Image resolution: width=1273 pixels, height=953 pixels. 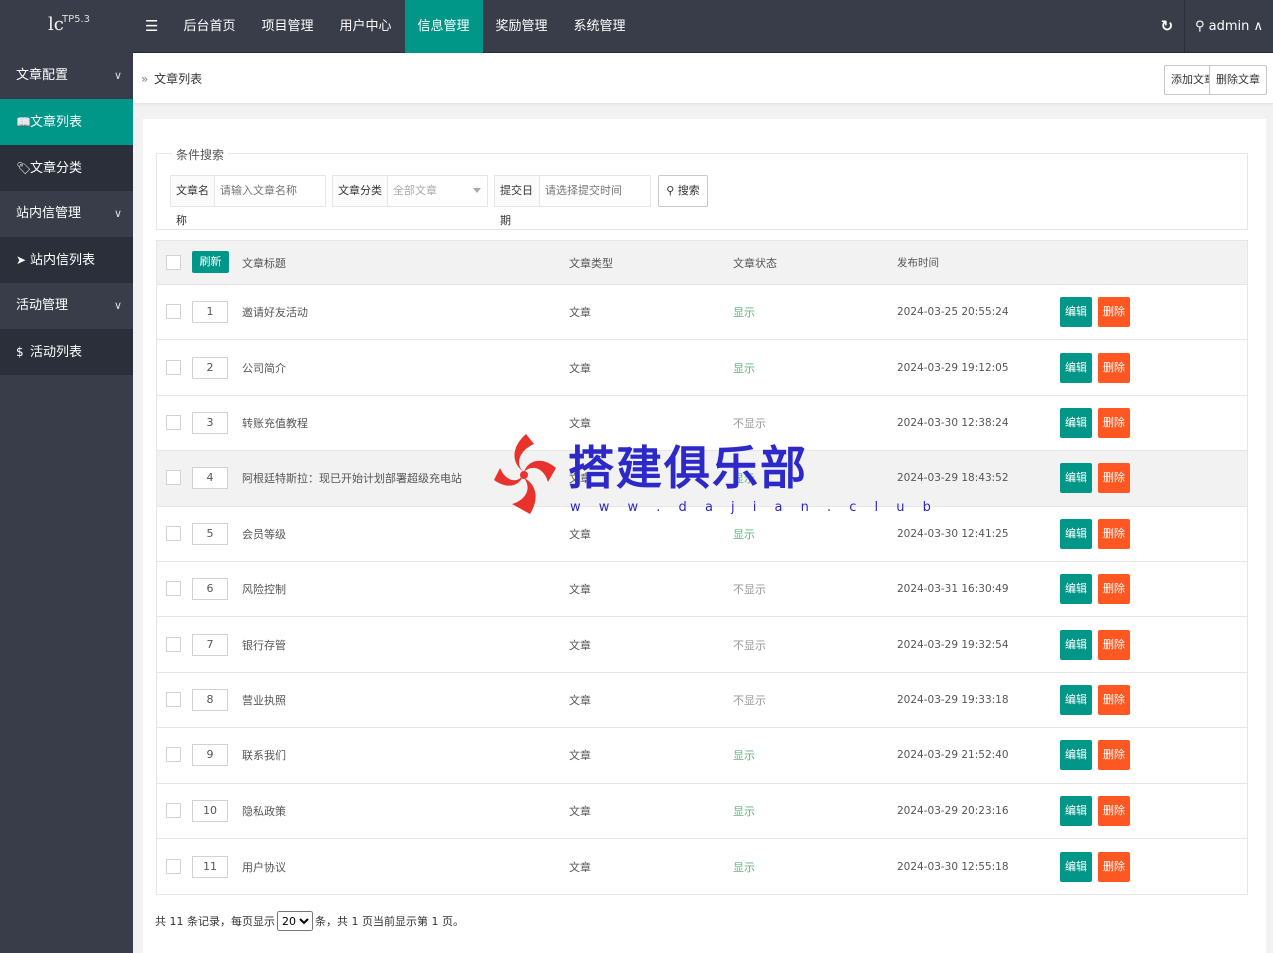 I want to click on category-select-value: 全部文章, so click(x=415, y=191).